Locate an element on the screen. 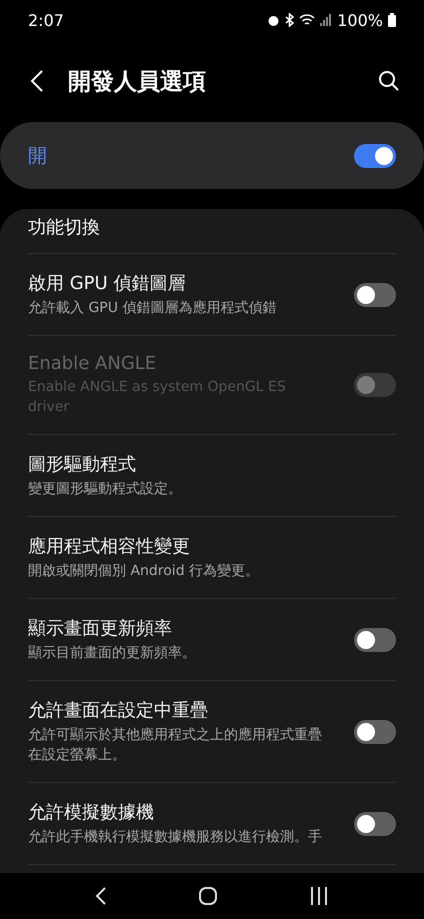  setting-description: 開啟或關閉個別 Android 行為變更。 is located at coordinates (144, 571).